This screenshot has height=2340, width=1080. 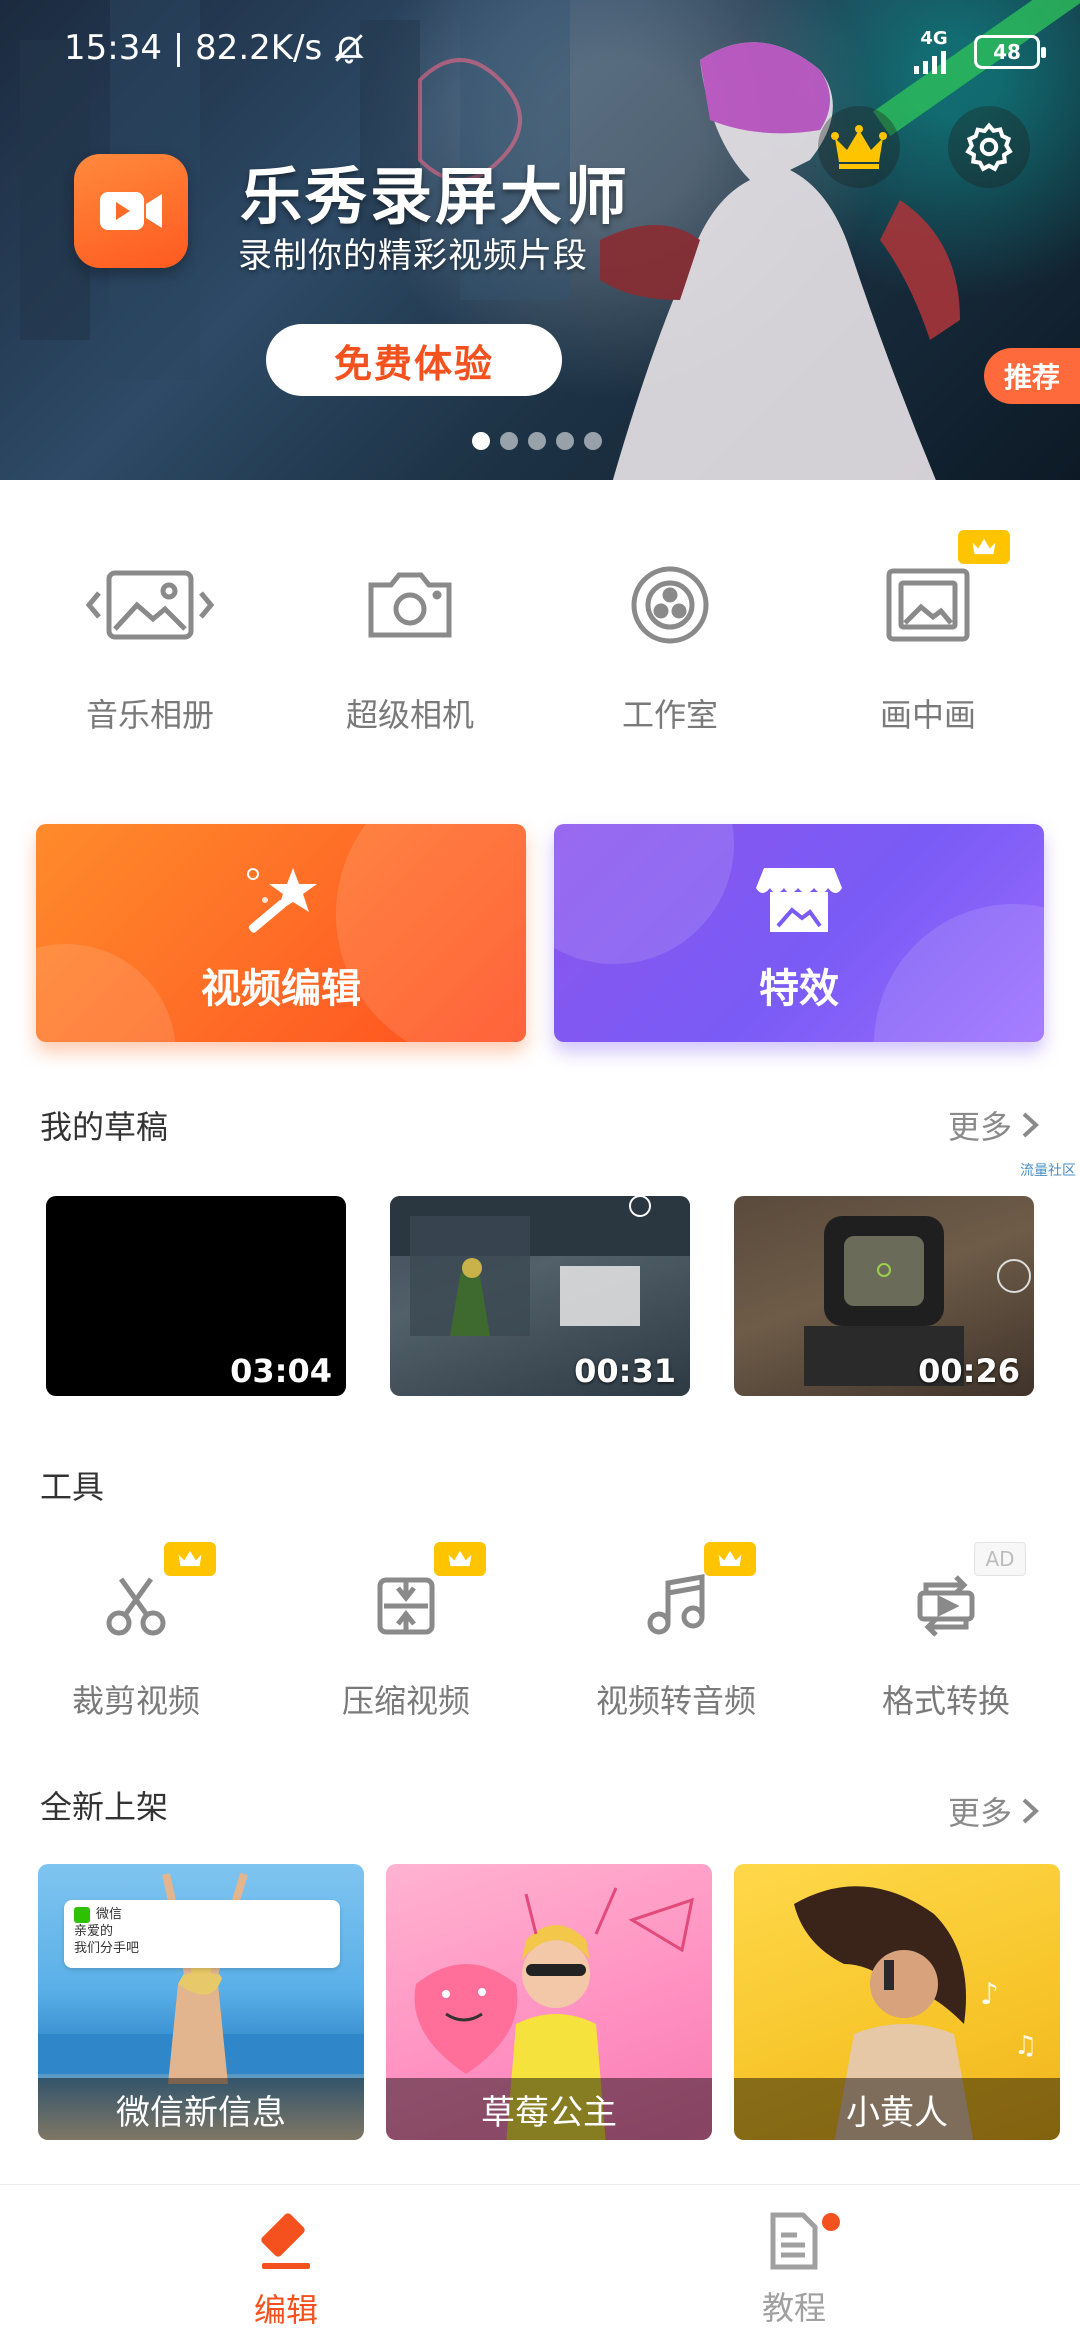 I want to click on quick-entry-label: 工作室, so click(x=669, y=715).